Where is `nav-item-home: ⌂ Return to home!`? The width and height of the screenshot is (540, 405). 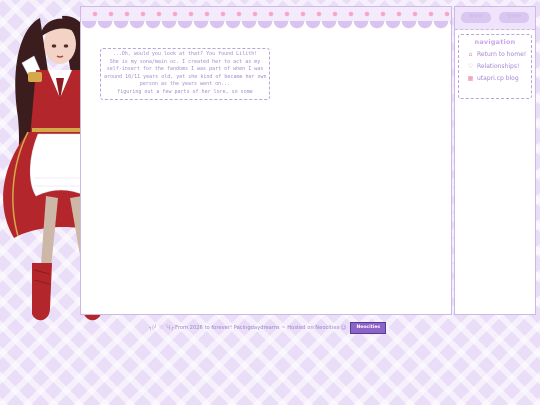 nav-item-home: ⌂ Return to home! is located at coordinates (499, 54).